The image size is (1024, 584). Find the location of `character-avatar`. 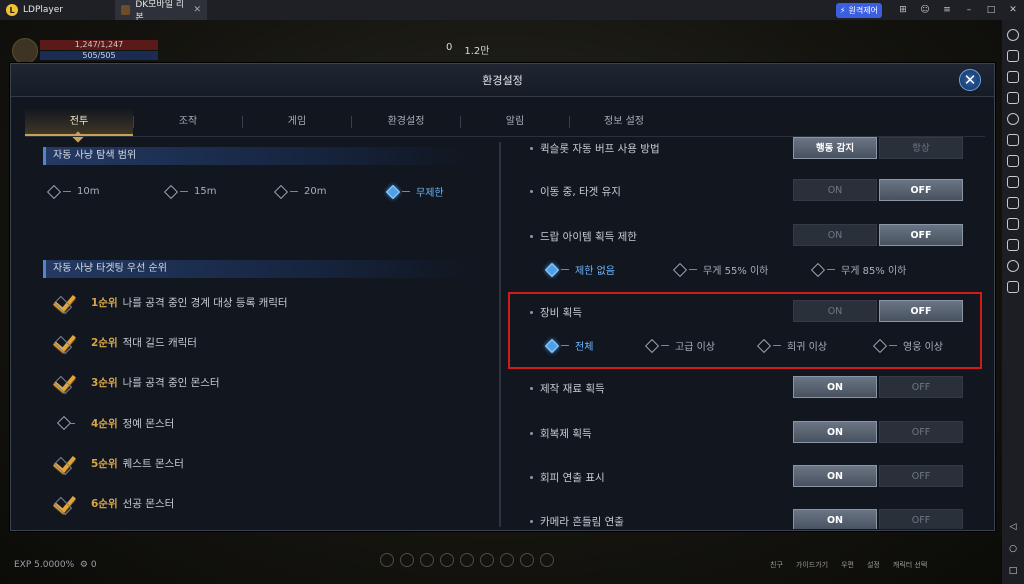

character-avatar is located at coordinates (25, 51).